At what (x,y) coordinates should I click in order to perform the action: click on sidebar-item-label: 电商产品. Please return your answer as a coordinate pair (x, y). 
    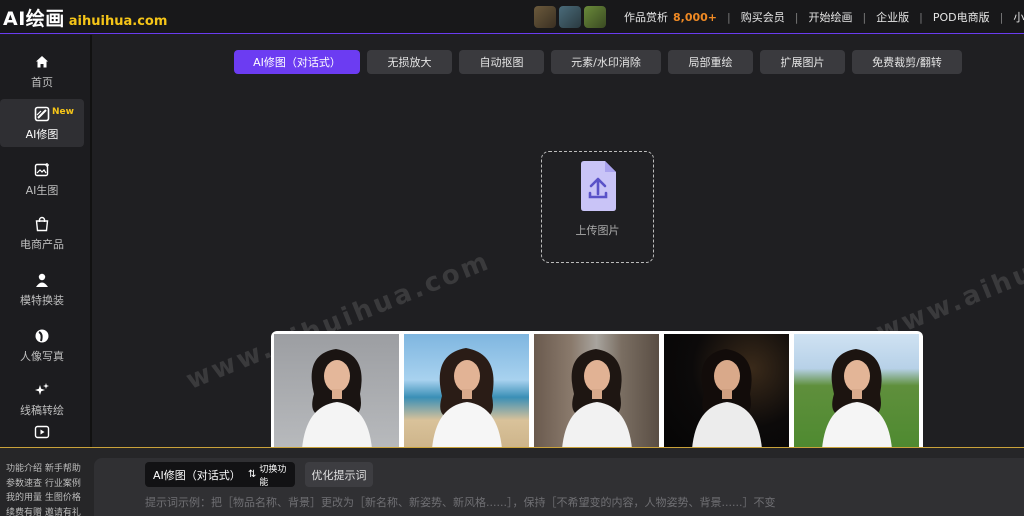
    Looking at the image, I should click on (42, 244).